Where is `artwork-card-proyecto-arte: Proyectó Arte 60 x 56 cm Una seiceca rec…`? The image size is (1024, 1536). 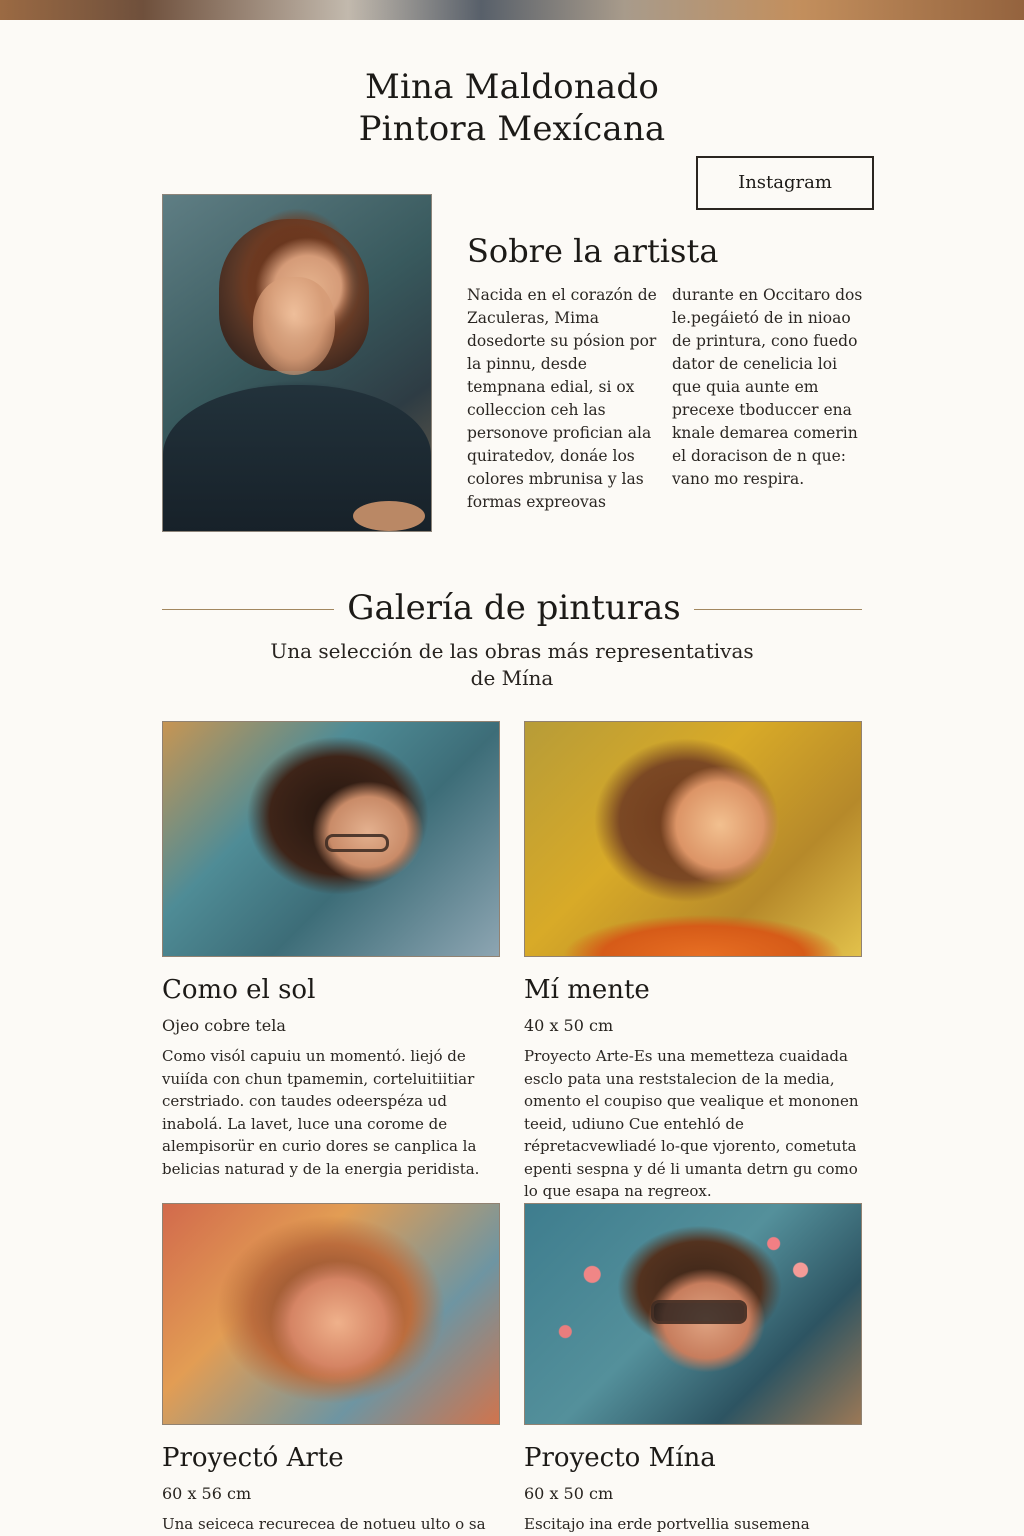 artwork-card-proyecto-arte: Proyectó Arte 60 x 56 cm Una seiceca rec… is located at coordinates (331, 1369).